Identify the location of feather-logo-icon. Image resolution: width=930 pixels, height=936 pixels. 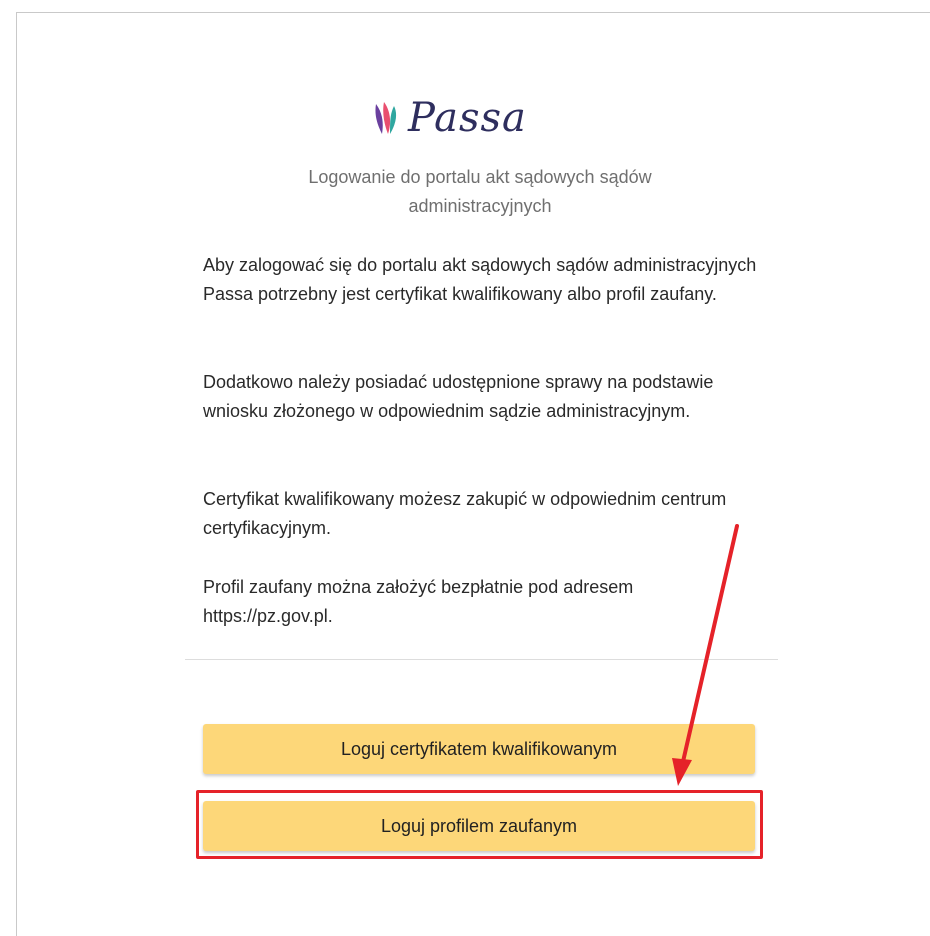
(386, 118).